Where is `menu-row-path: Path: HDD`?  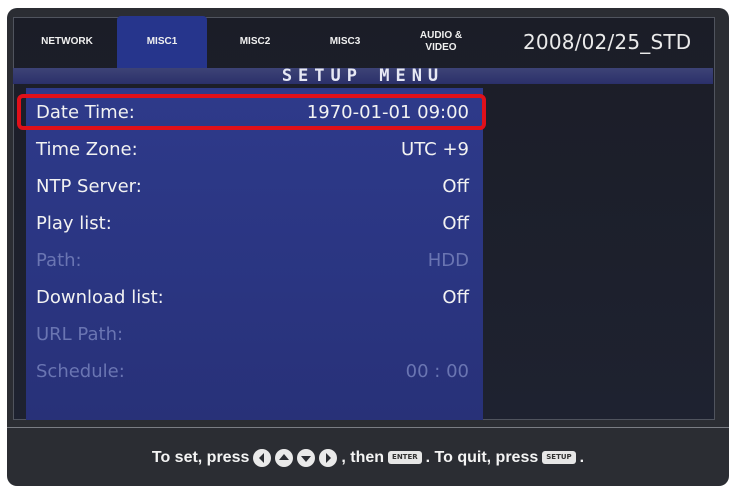 menu-row-path: Path: HDD is located at coordinates (254, 260).